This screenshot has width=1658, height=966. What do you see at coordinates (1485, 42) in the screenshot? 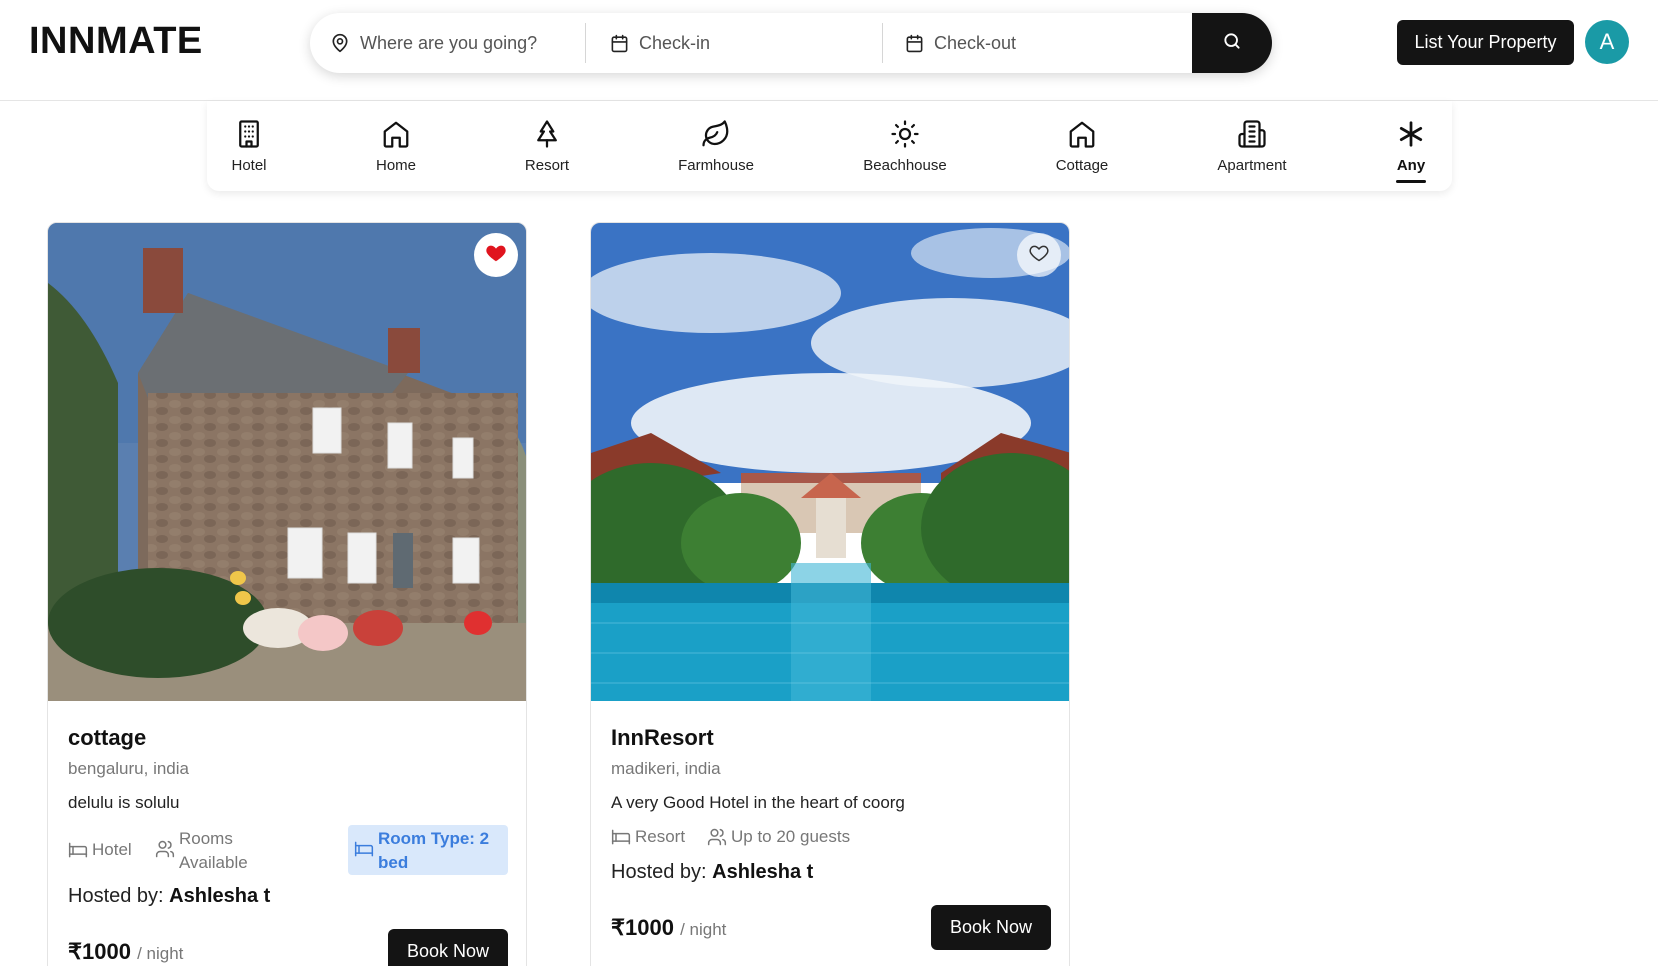
I see `list-property-button: List Your Property` at bounding box center [1485, 42].